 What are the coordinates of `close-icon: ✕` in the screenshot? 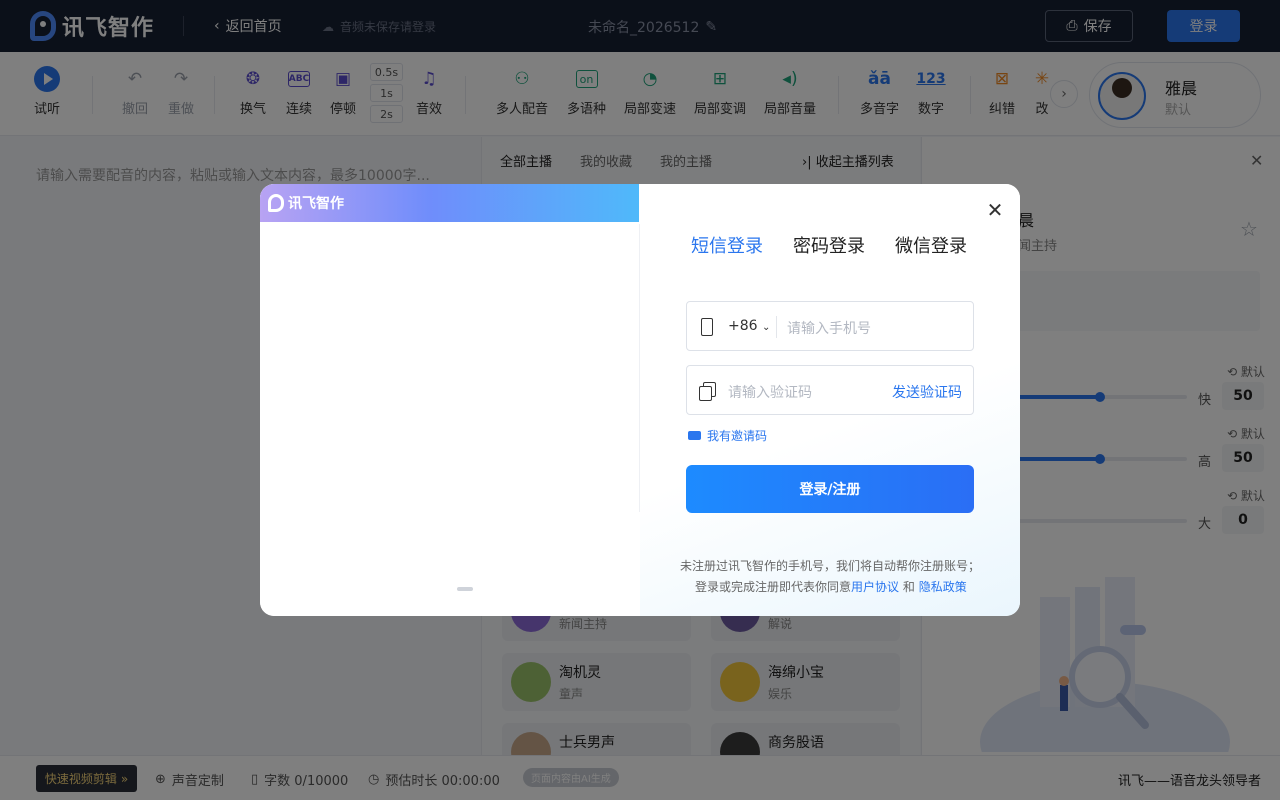 It's located at (995, 210).